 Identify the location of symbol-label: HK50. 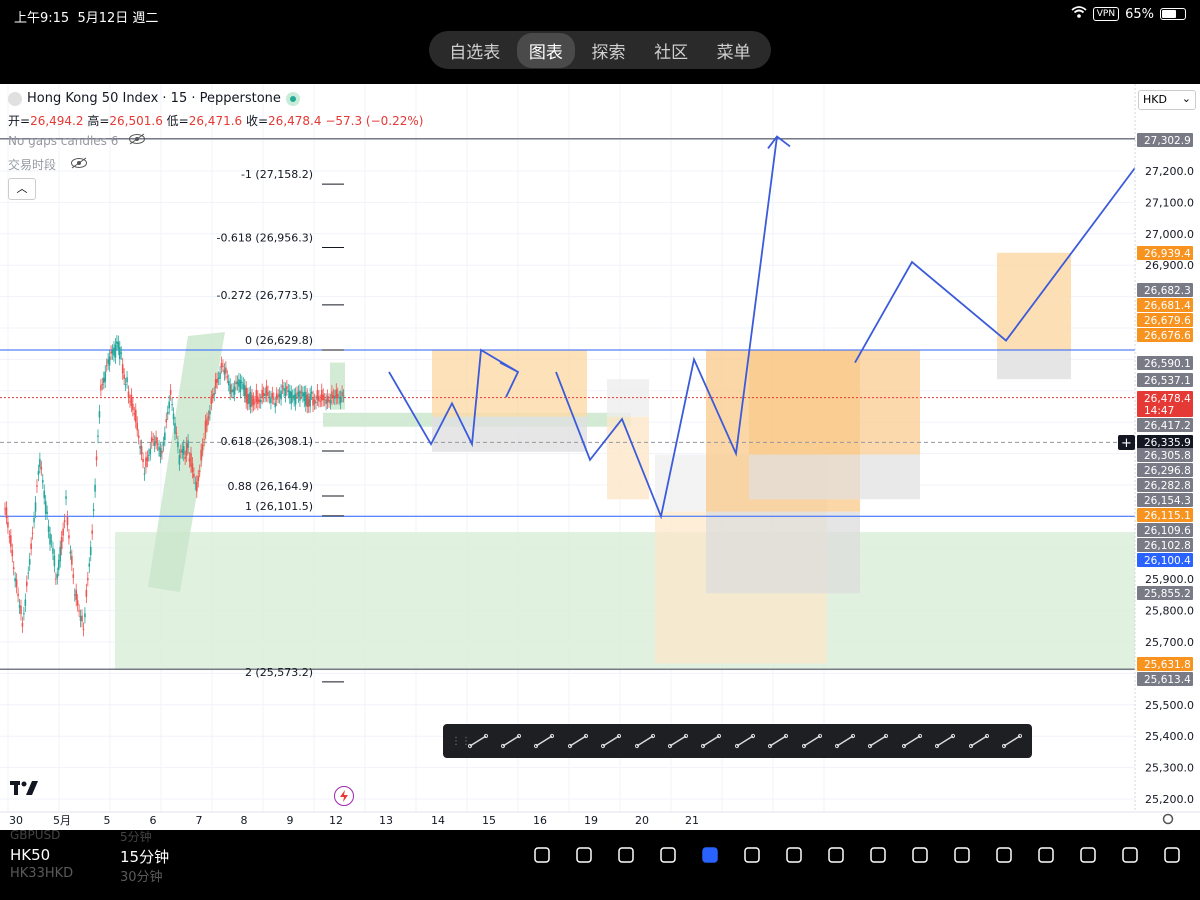
(30, 855).